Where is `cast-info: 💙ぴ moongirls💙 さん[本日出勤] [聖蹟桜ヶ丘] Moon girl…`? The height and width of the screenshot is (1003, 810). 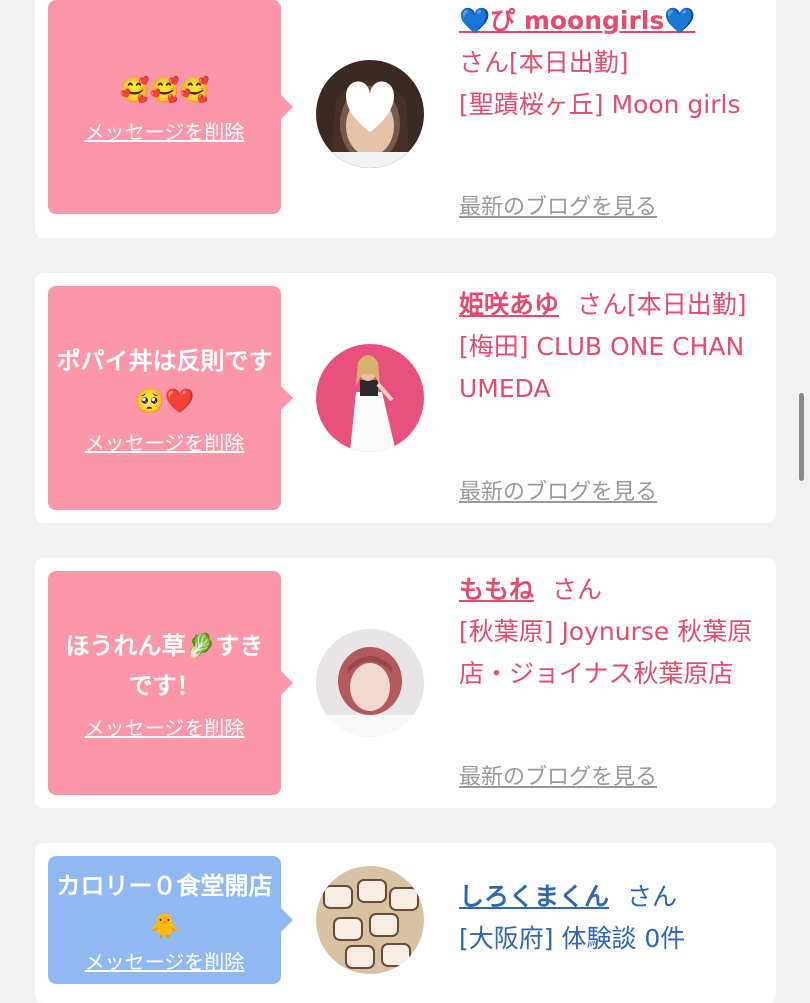
cast-info: 💙ぴ moongirls💙 さん[本日出勤] [聖蹟桜ヶ丘] Moon girl… is located at coordinates (614, 63).